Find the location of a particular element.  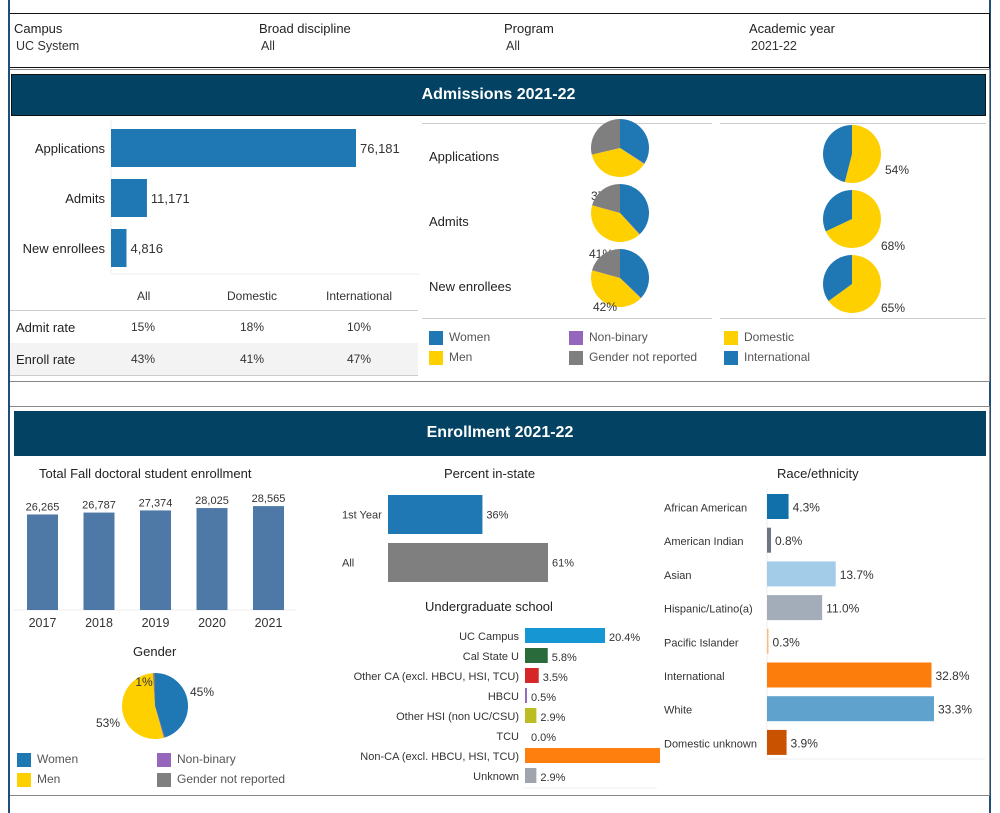

bar-value-label: 2.9% is located at coordinates (552, 718).